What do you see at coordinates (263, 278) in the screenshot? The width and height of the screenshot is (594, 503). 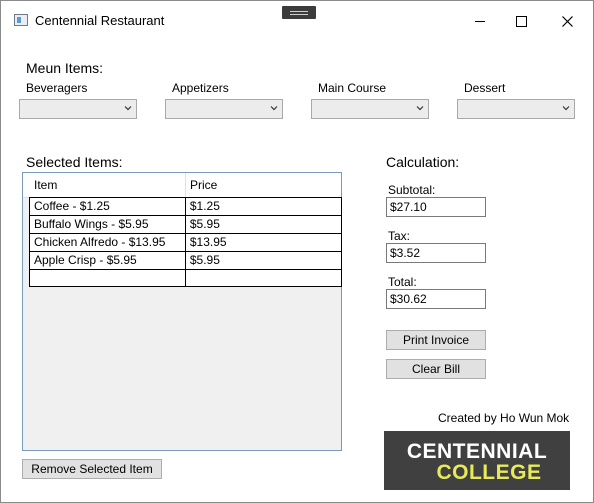 I see `price-cell` at bounding box center [263, 278].